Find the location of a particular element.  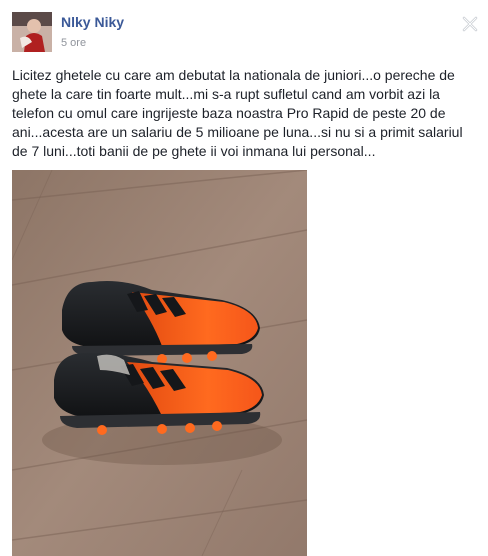

avatar is located at coordinates (32, 32).